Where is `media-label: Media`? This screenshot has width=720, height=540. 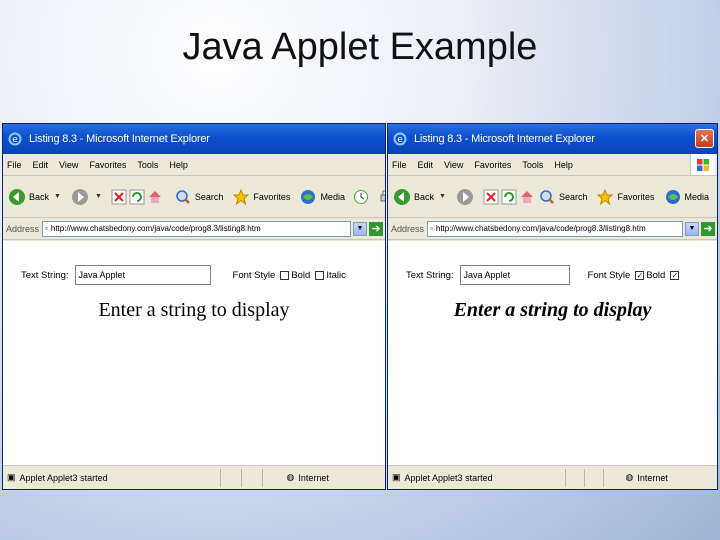 media-label: Media is located at coordinates (332, 196).